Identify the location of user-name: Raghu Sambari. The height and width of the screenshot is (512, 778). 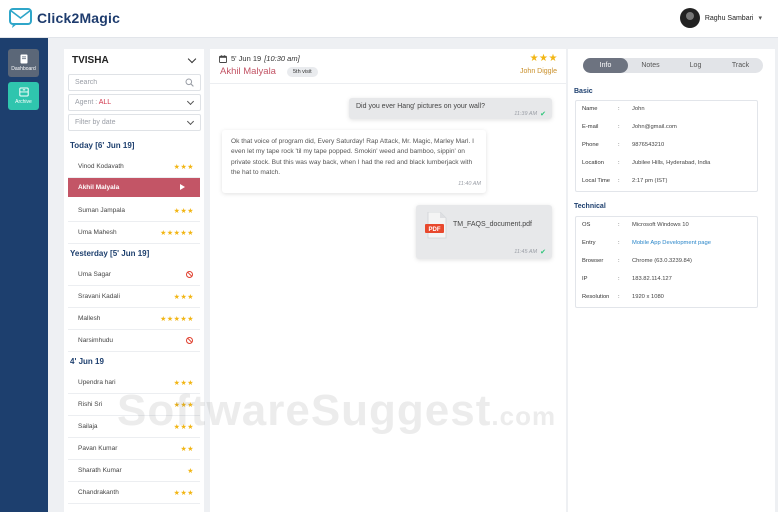
(729, 18).